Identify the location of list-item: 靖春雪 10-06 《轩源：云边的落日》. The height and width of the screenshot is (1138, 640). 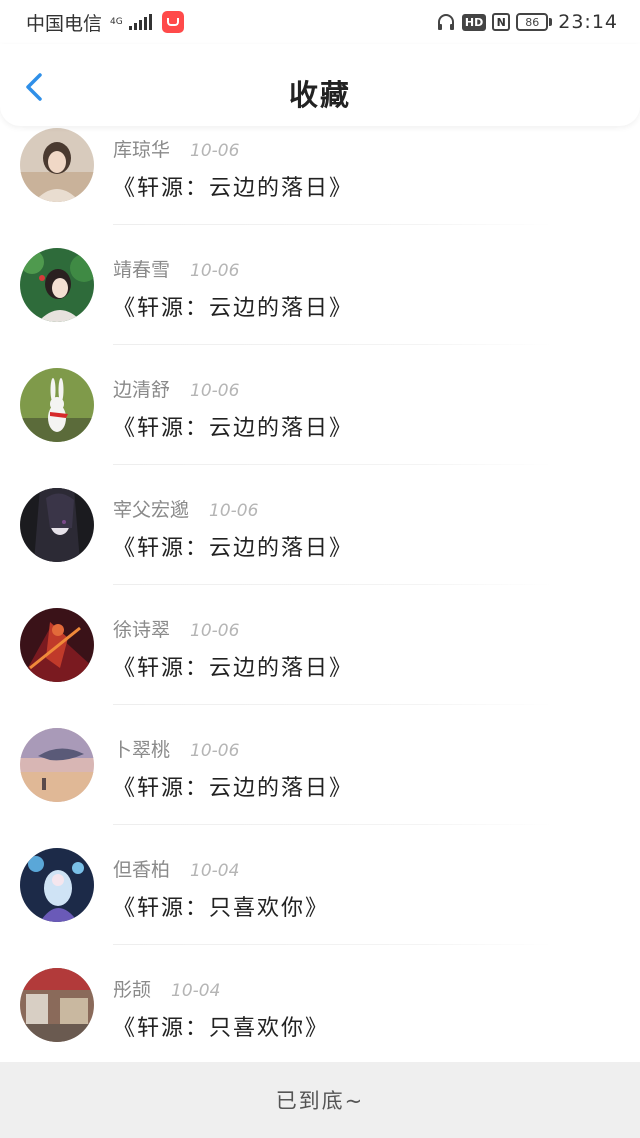
(320, 306).